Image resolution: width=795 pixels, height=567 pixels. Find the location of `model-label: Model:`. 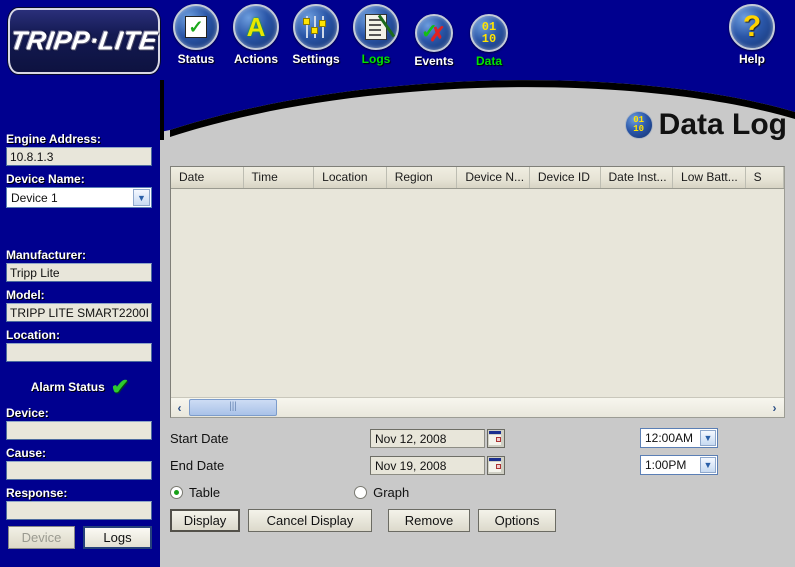

model-label: Model: is located at coordinates (25, 295).